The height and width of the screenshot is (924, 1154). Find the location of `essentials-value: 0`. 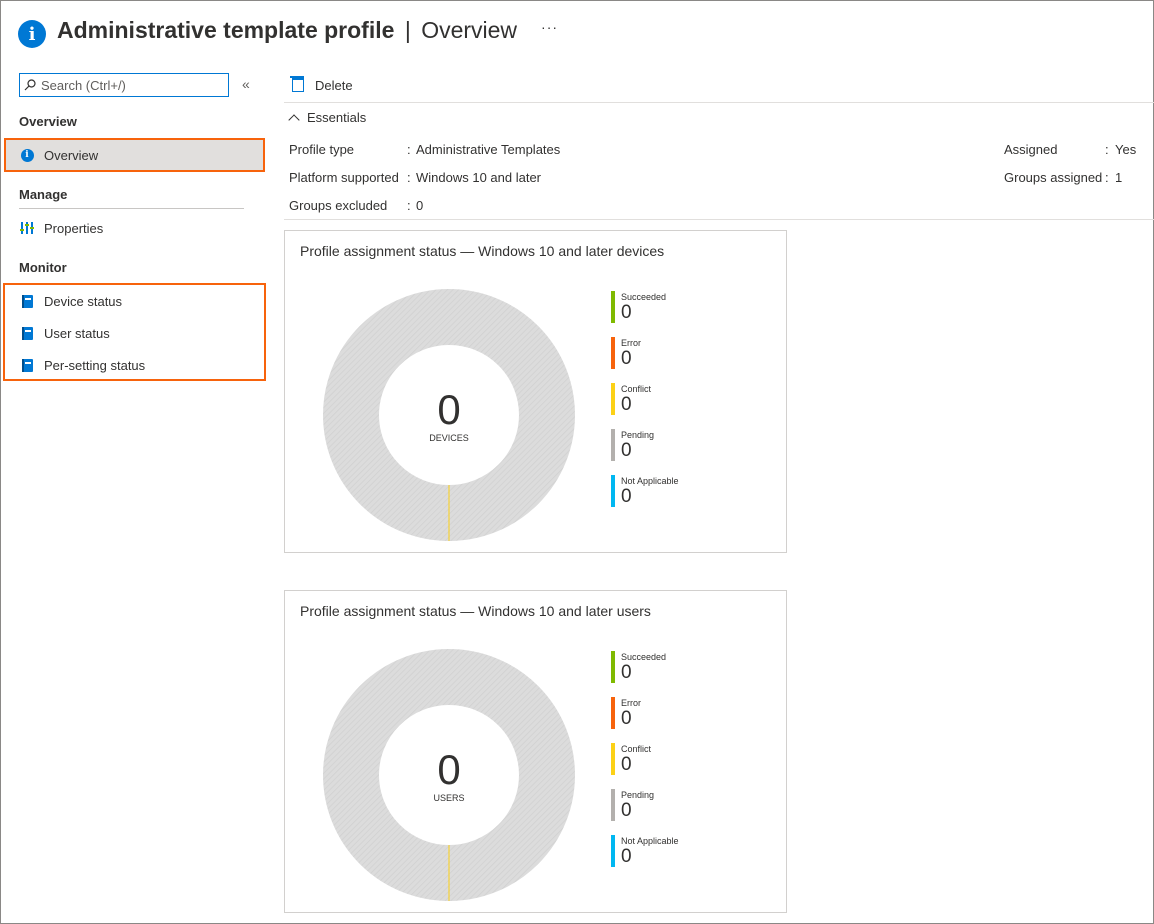

essentials-value: 0 is located at coordinates (420, 205).